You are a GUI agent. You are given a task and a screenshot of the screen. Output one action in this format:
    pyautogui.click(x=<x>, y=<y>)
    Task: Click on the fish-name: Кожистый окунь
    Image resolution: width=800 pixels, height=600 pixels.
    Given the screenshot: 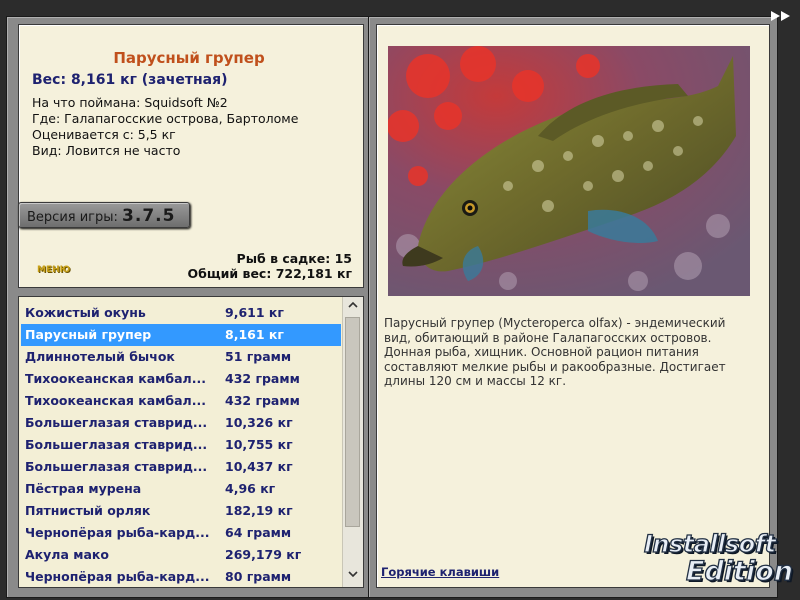 What is the action you would take?
    pyautogui.click(x=85, y=312)
    